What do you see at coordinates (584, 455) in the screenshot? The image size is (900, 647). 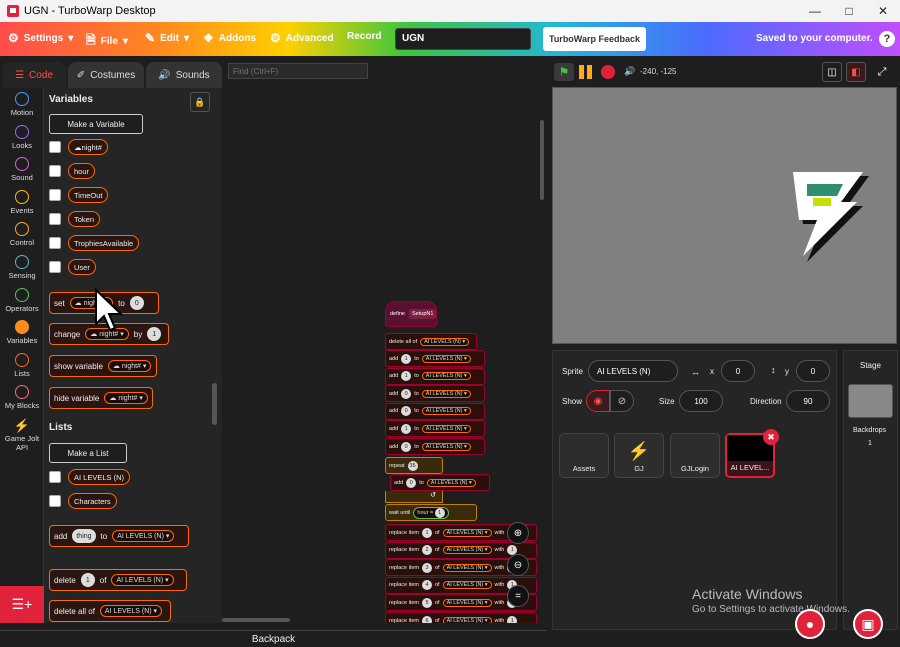 I see `sprite-tile: Assets` at bounding box center [584, 455].